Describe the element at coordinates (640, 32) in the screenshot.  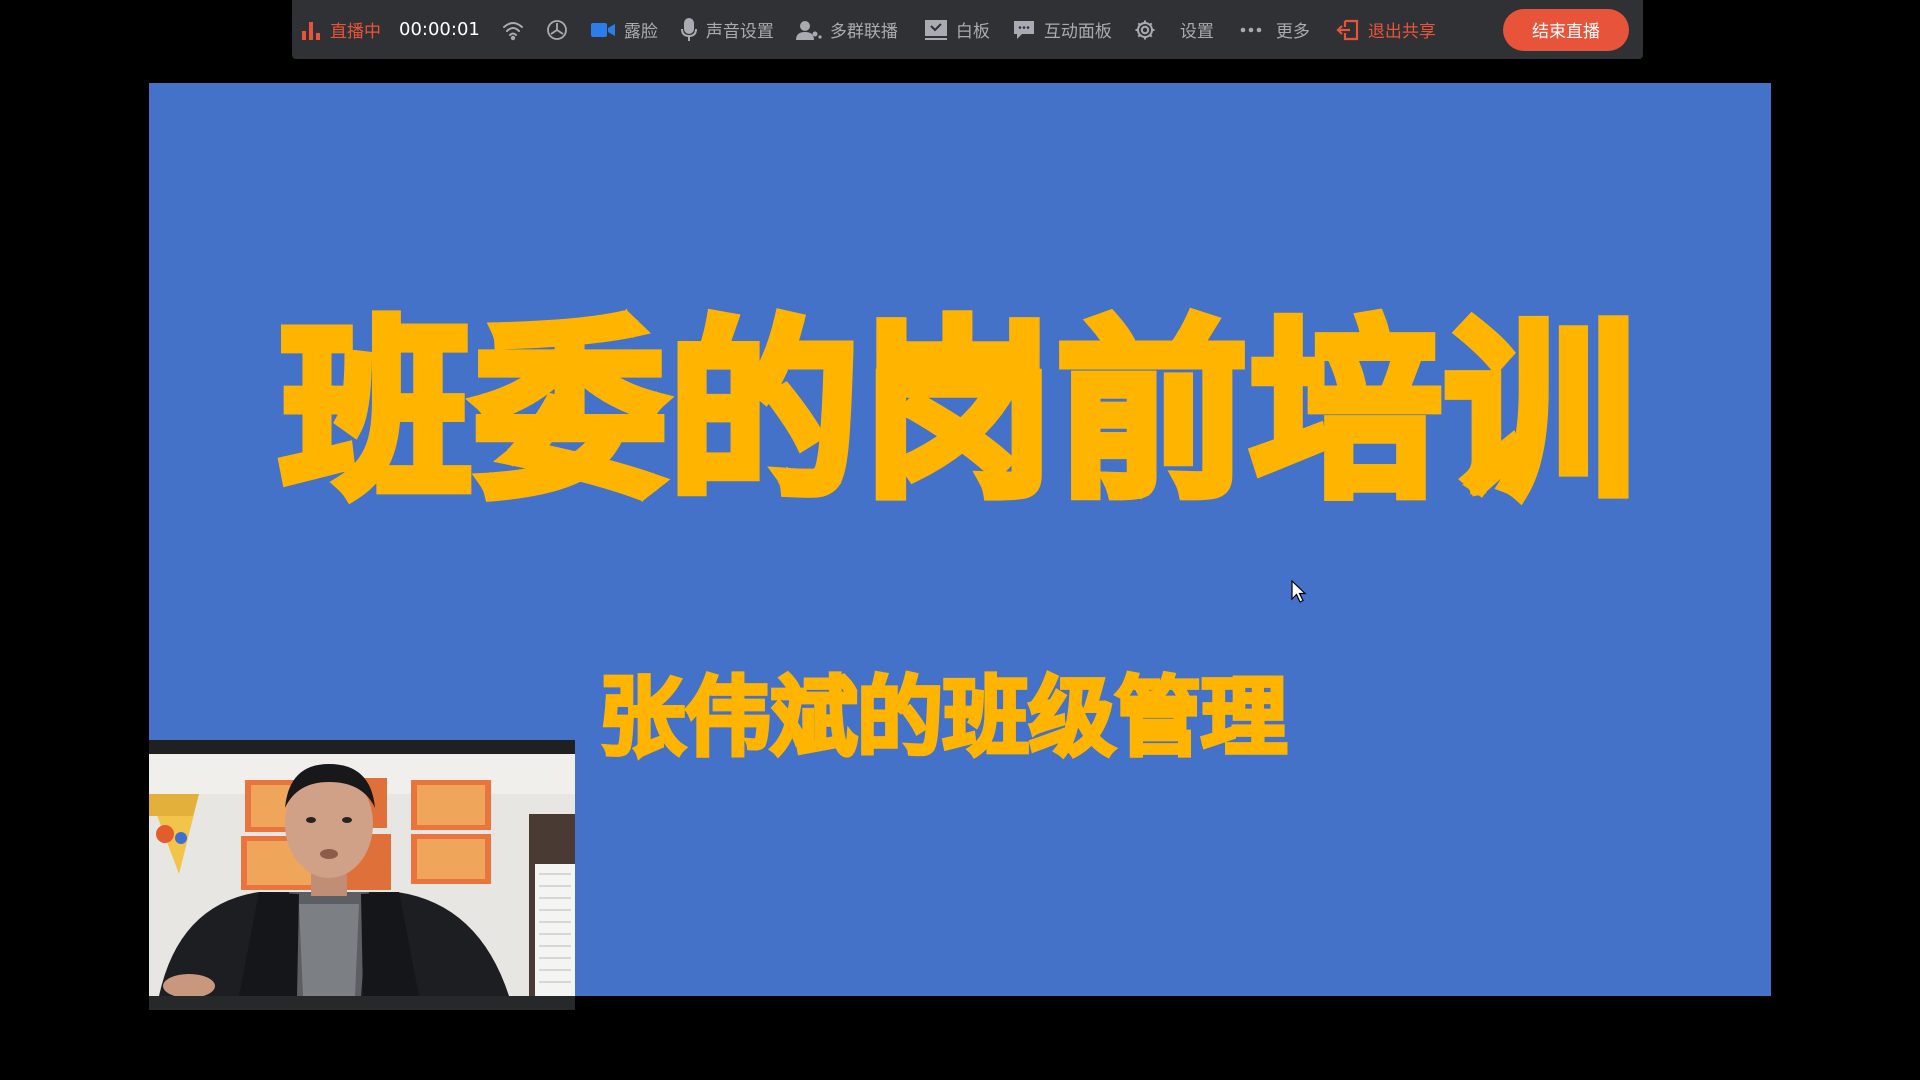
I see `beauty-label: 露脸` at that location.